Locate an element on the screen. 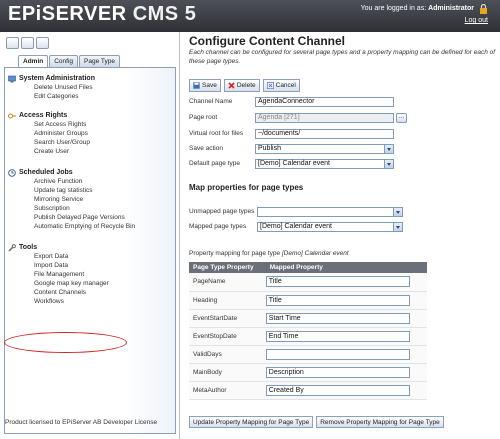 The image size is (500, 439). remove-property-mapping-button: Remove Property Mapping for Page Type is located at coordinates (380, 422).